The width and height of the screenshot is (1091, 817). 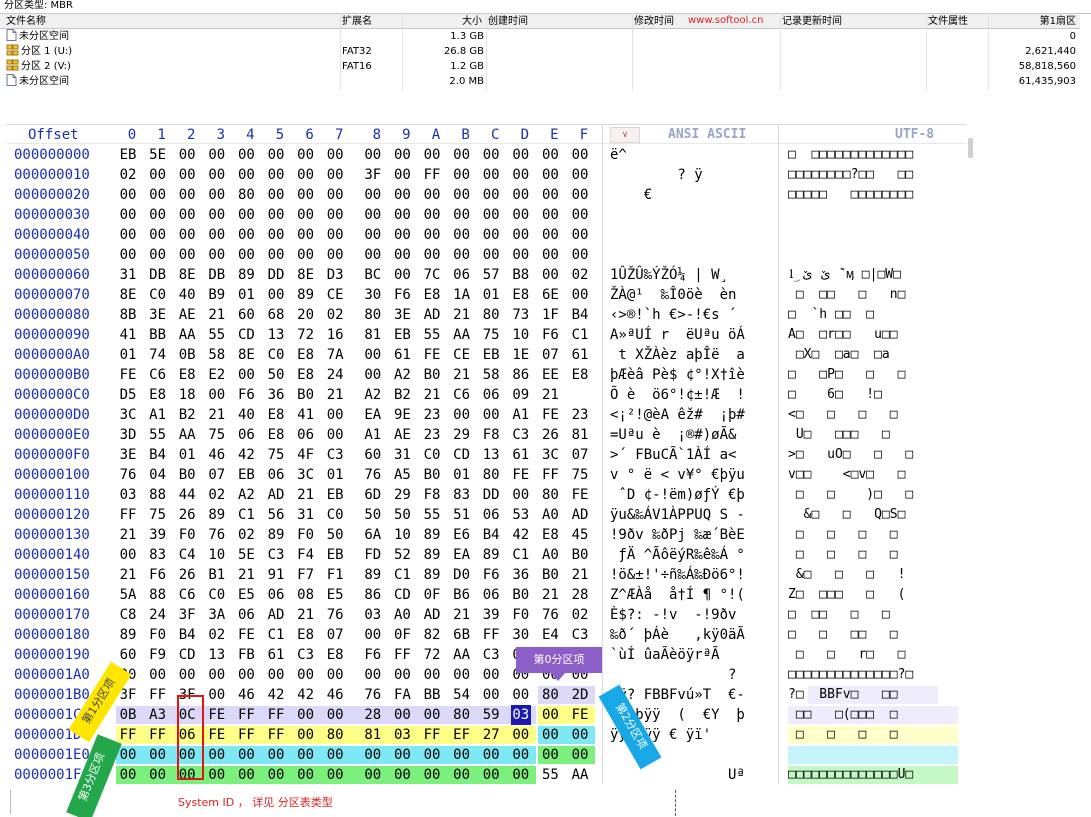 I want to click on utf8-text: A□ □r□□ u□□, so click(x=873, y=335).